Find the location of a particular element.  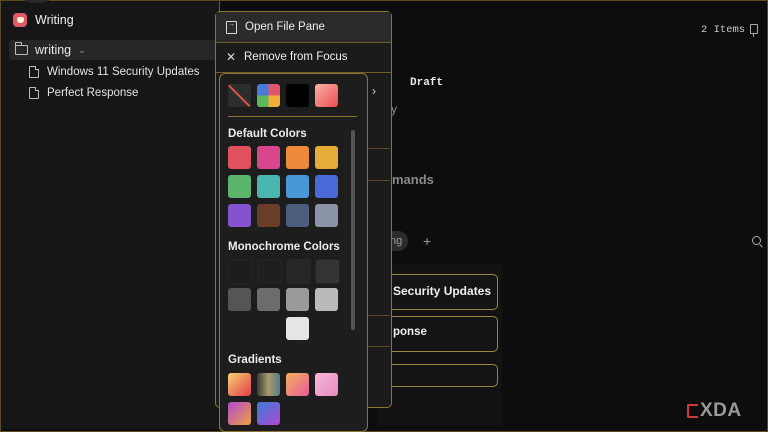

card-security-updates: Security Updates is located at coordinates (440, 292).